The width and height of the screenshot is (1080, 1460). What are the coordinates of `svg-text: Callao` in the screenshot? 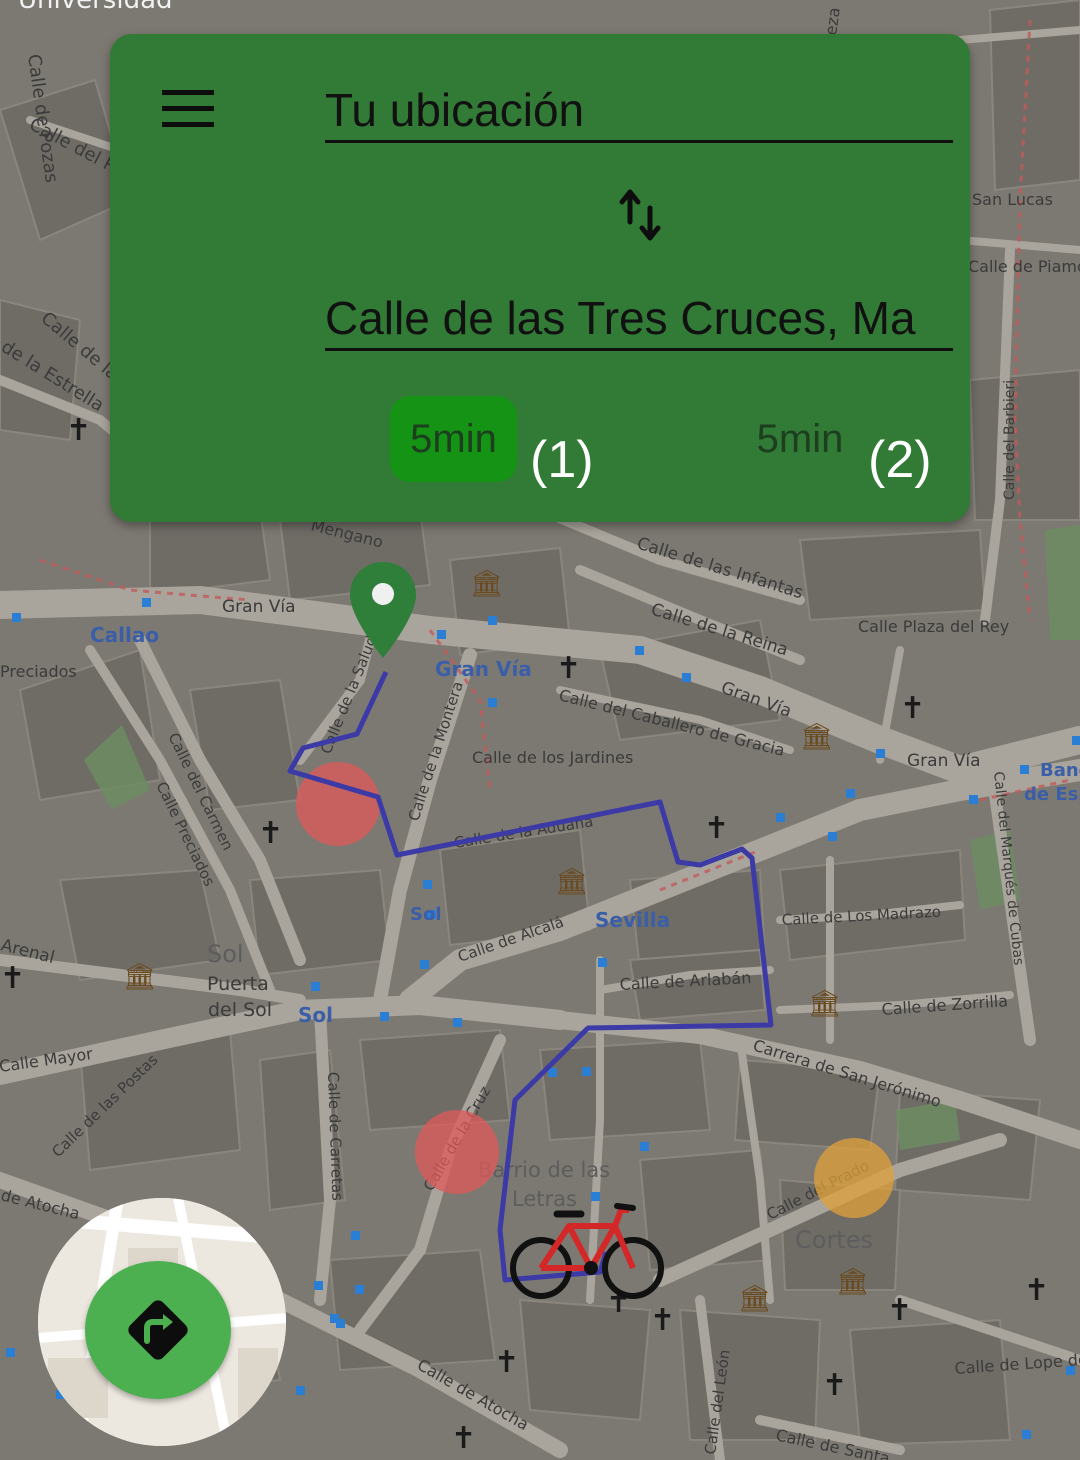 It's located at (124, 635).